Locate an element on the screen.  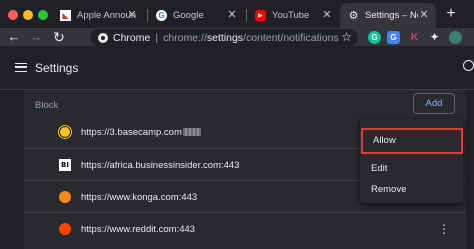
site-url: https://africa.businessinsider.com:443 is located at coordinates (160, 165).